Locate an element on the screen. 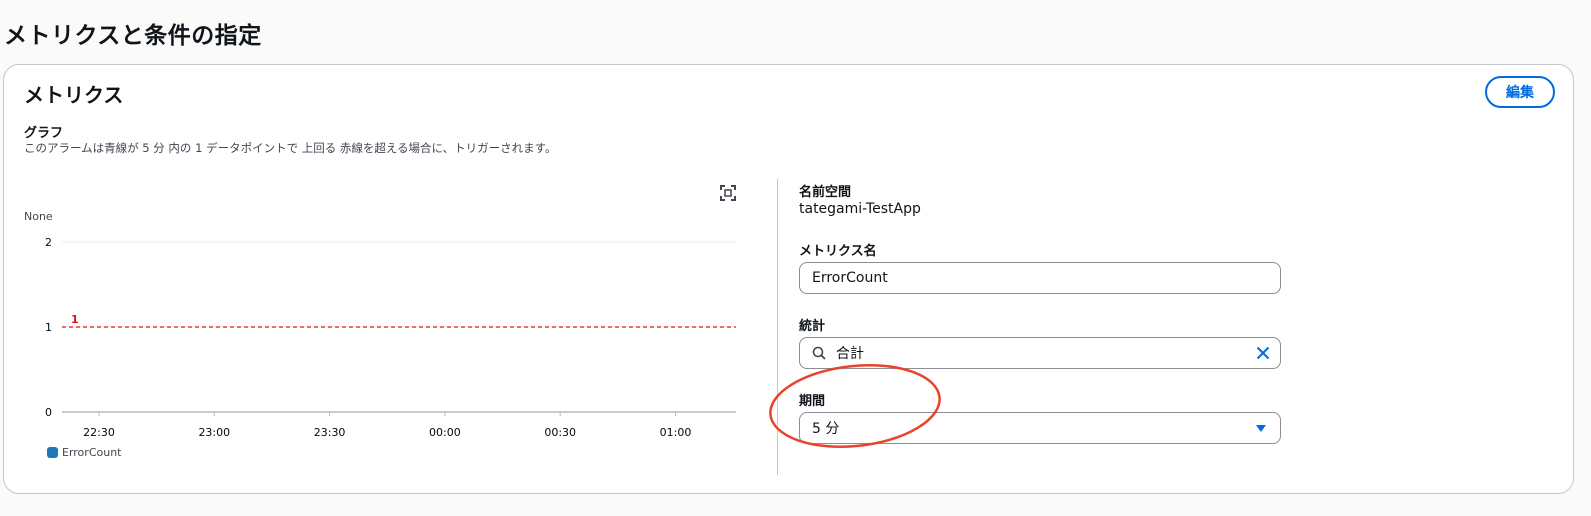  card-title: メトリクス is located at coordinates (74, 95).